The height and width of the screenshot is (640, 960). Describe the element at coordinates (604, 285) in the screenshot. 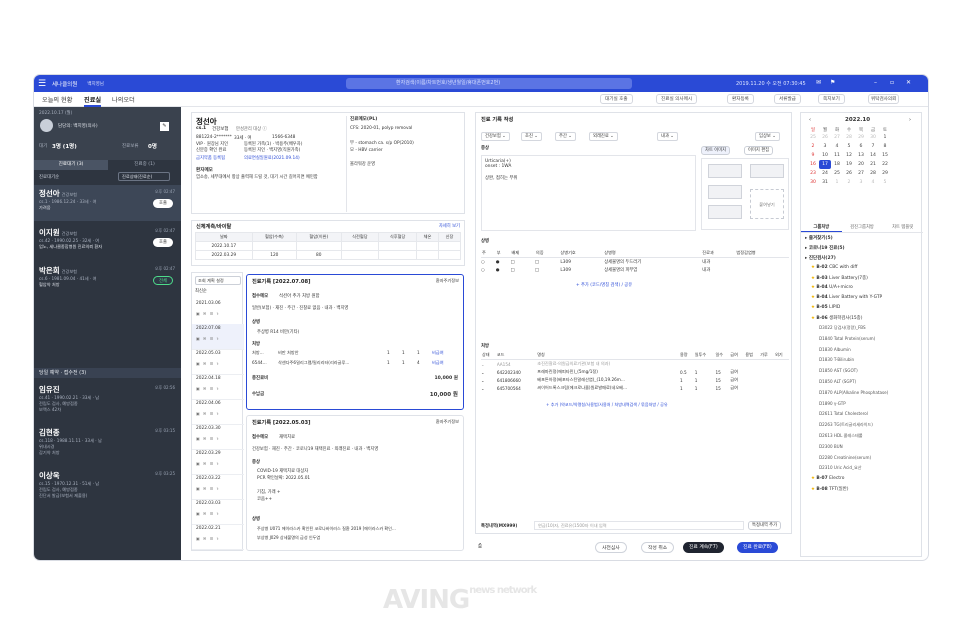

I see `condition-add-link: + 추가 (코드/명칭 검색) / 공유` at that location.